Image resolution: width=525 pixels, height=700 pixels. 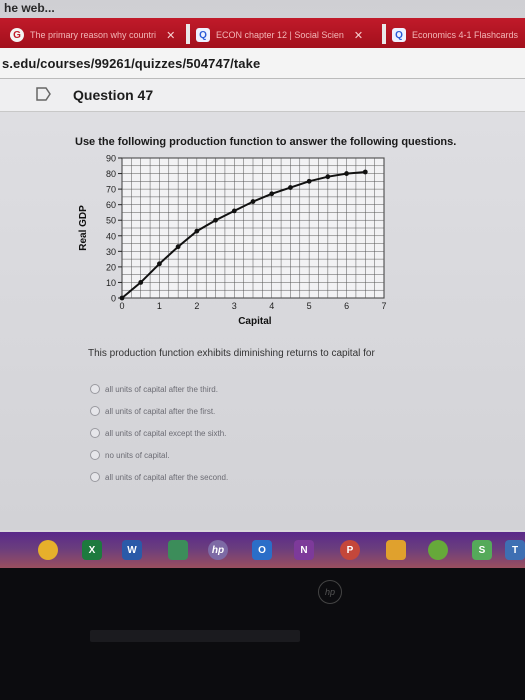 What do you see at coordinates (137, 455) in the screenshot?
I see `answer-label: no units of capital.` at bounding box center [137, 455].